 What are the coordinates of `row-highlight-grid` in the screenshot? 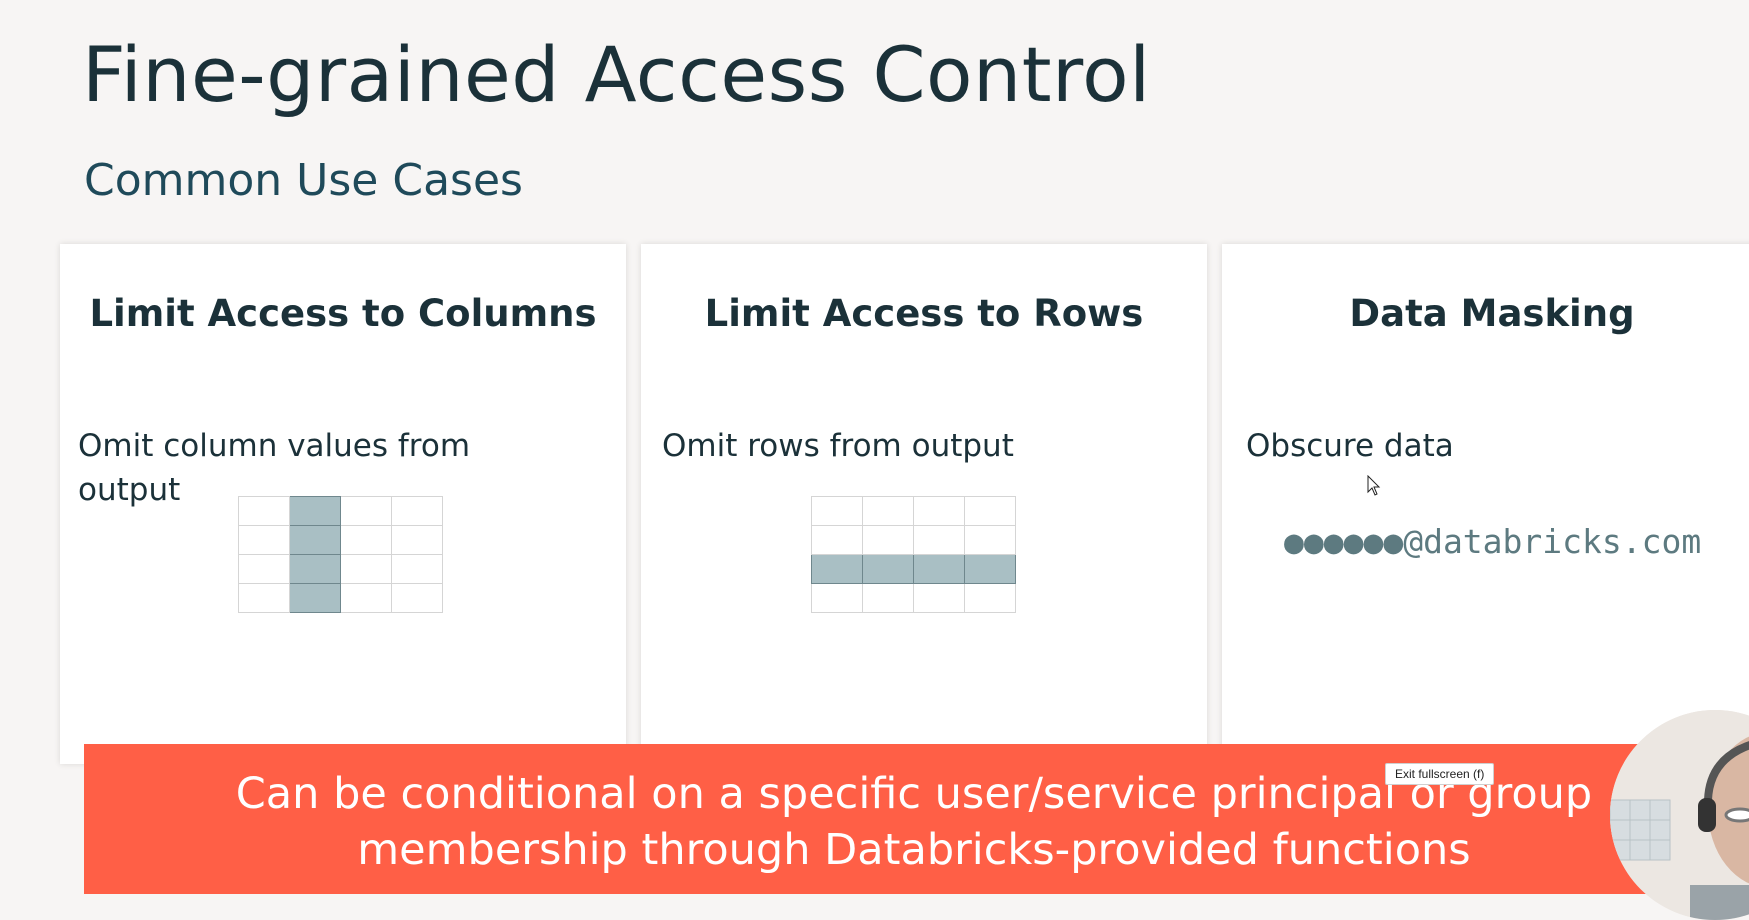 It's located at (913, 554).